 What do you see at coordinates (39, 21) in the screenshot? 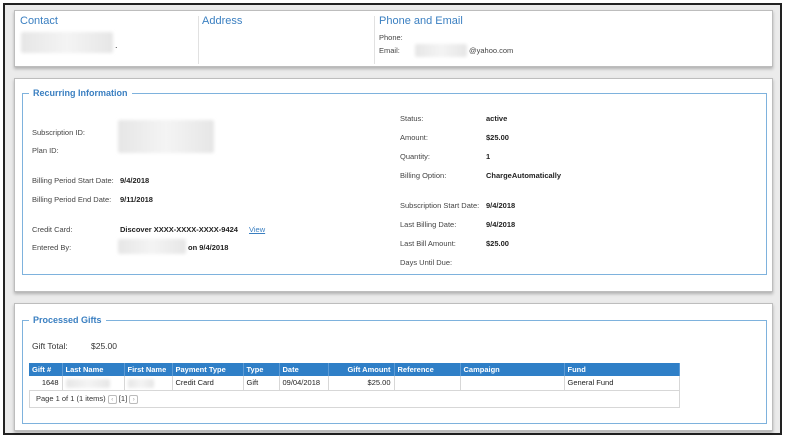
I see `contact-heading: Contact` at bounding box center [39, 21].